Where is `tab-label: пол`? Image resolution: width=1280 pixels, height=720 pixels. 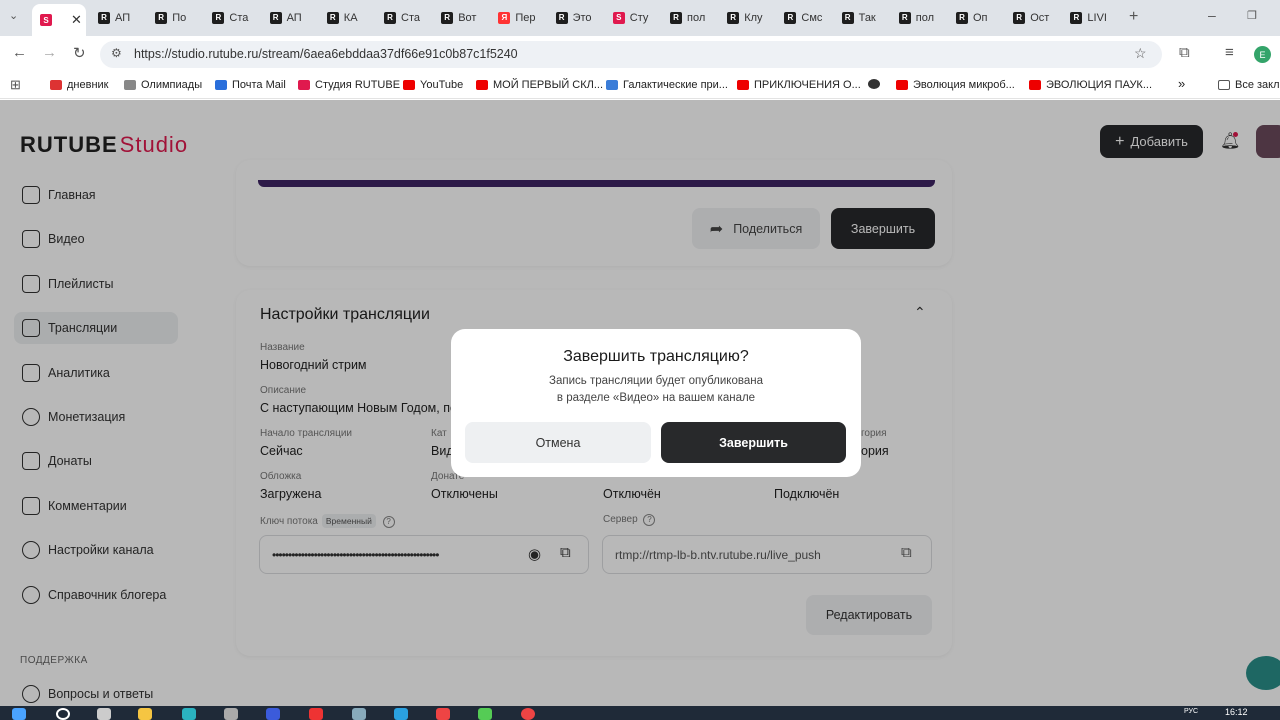
tab-label: пол is located at coordinates (696, 17).